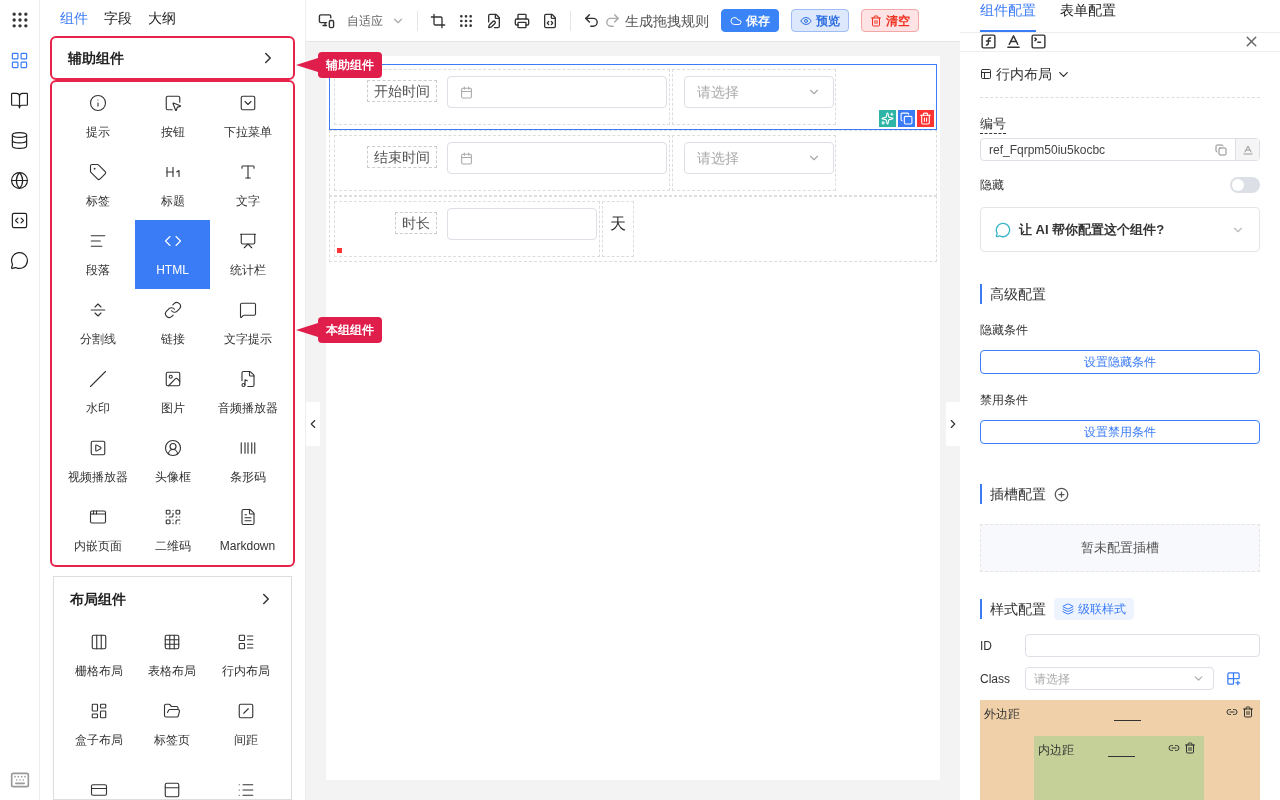  Describe the element at coordinates (172, 655) in the screenshot. I see `component-item: 表格布局` at that location.